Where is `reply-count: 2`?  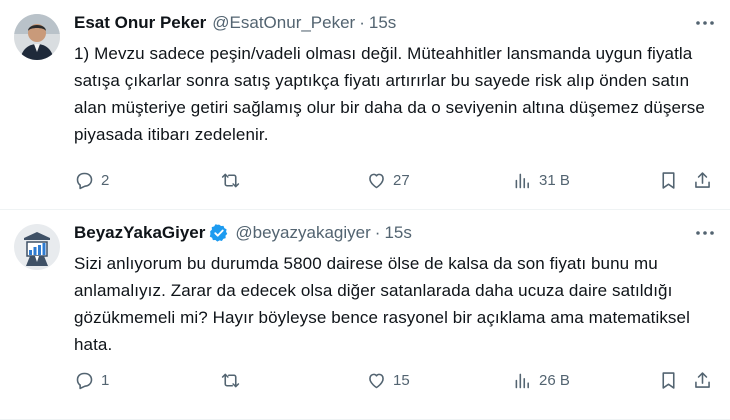
reply-count: 2 is located at coordinates (105, 180).